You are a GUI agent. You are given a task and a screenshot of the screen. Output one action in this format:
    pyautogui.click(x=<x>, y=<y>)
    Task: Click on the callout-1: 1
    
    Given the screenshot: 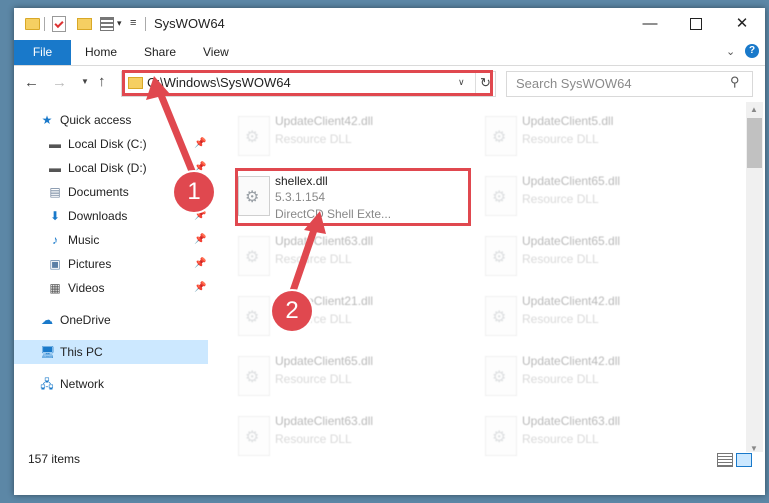 What is the action you would take?
    pyautogui.click(x=194, y=192)
    